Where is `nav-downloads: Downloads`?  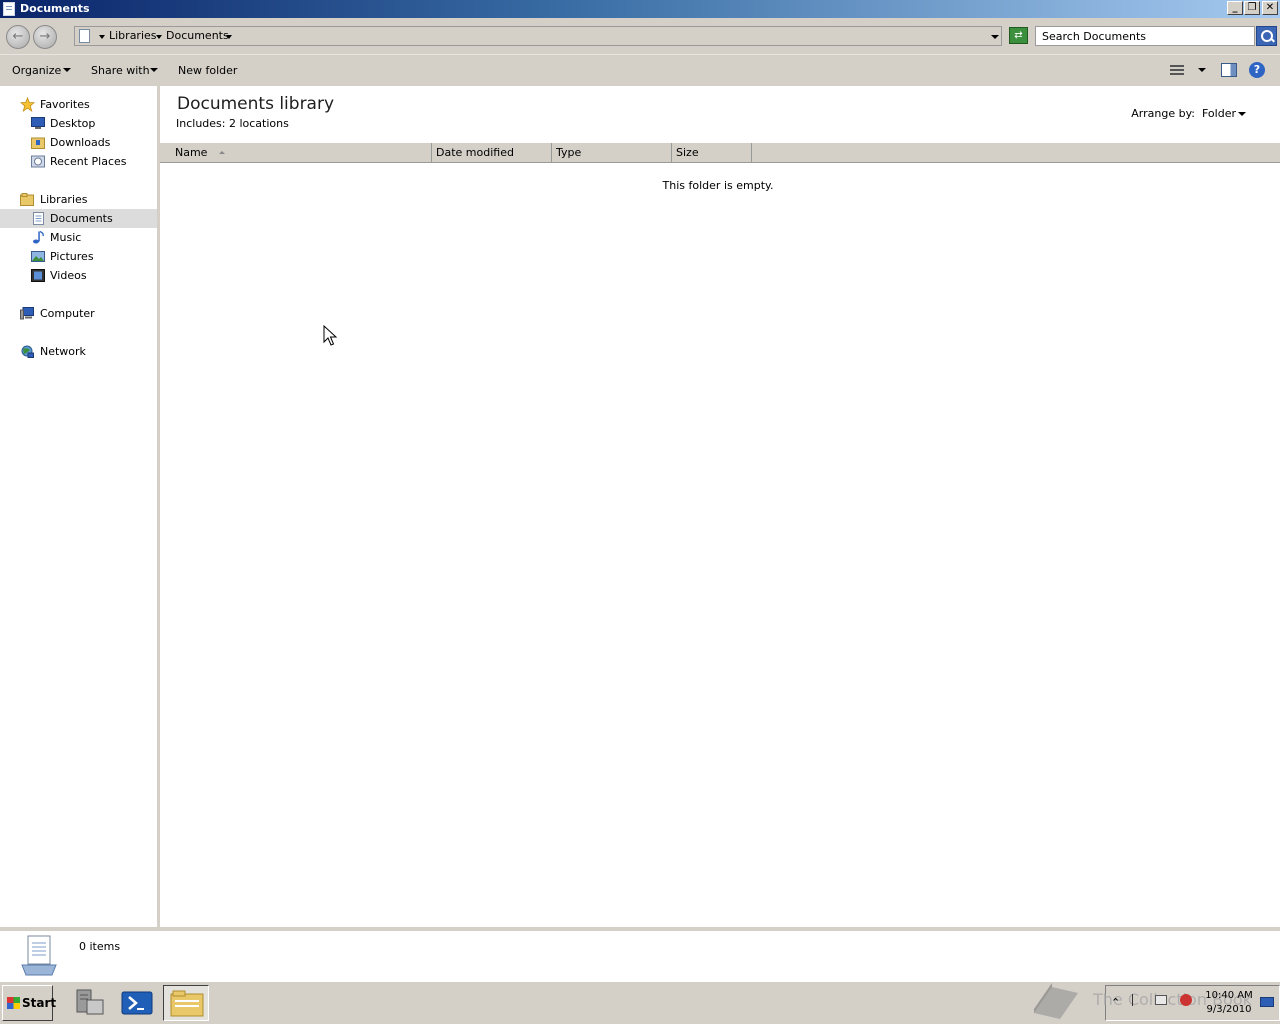
nav-downloads: Downloads is located at coordinates (78, 142).